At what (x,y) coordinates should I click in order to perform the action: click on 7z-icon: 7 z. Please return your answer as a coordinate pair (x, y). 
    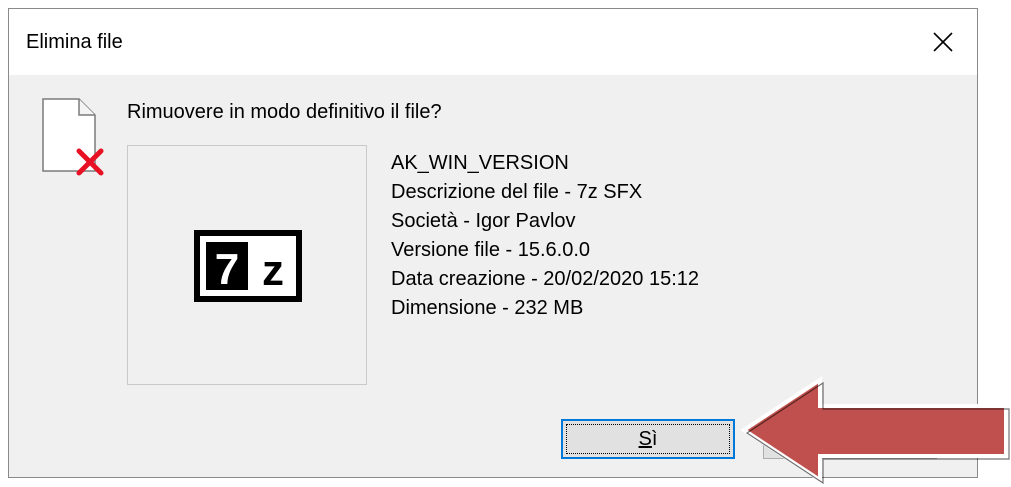
    Looking at the image, I should click on (248, 266).